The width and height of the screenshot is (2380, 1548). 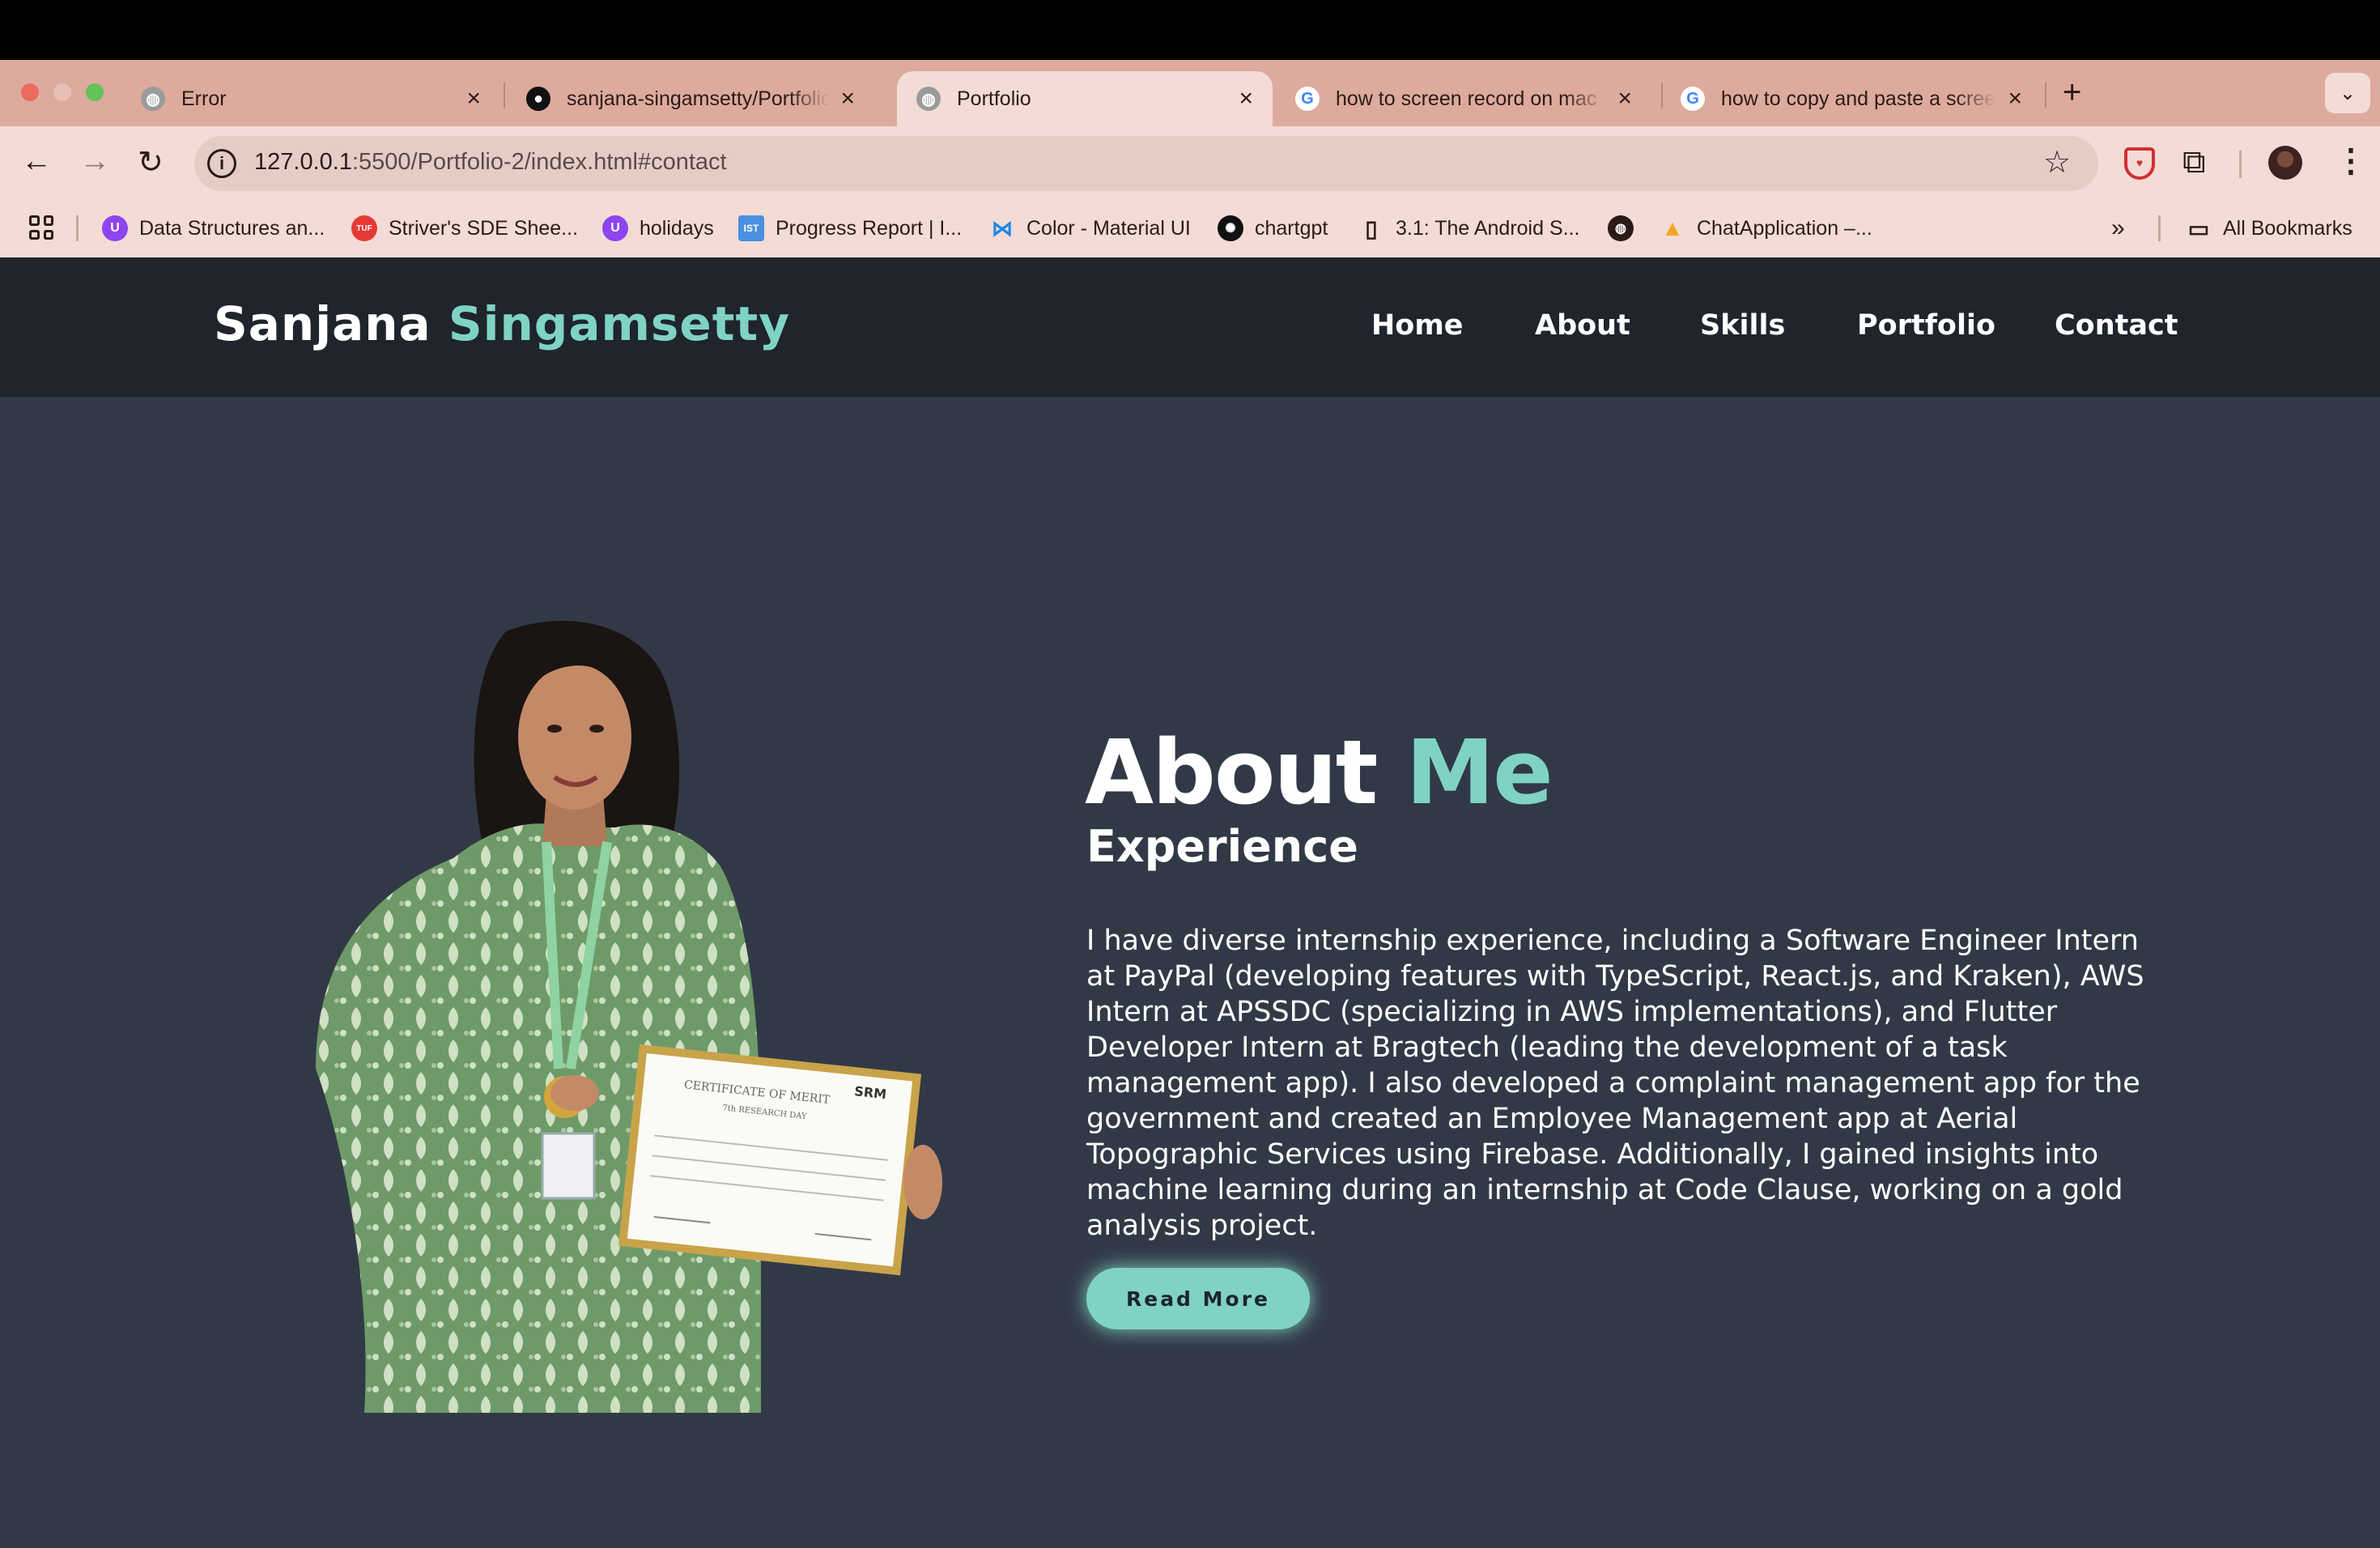 I want to click on ist-icon: IST, so click(x=751, y=228).